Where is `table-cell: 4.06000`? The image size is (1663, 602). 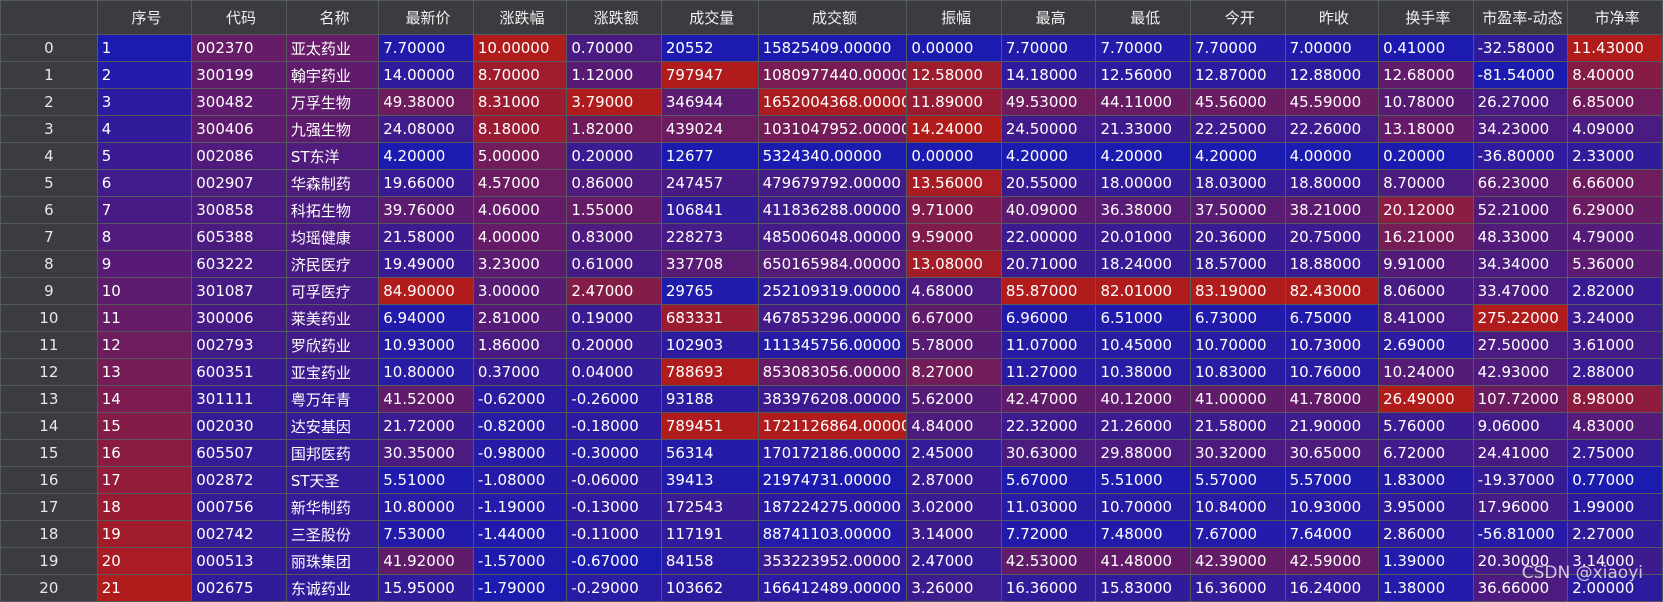 table-cell: 4.06000 is located at coordinates (520, 210).